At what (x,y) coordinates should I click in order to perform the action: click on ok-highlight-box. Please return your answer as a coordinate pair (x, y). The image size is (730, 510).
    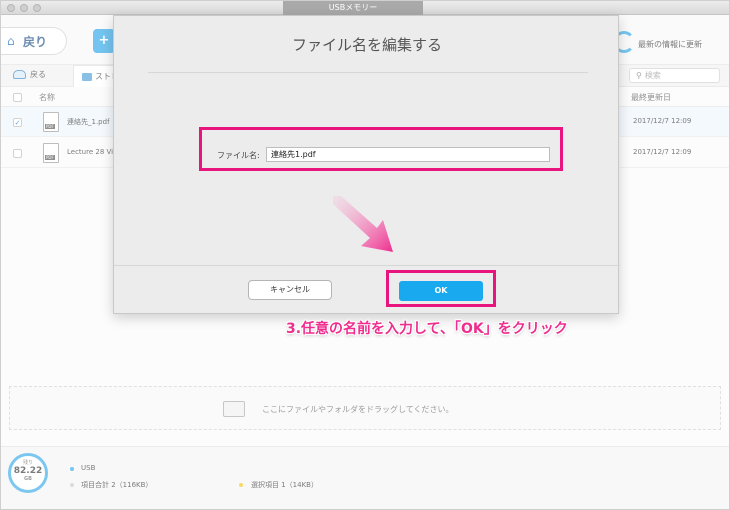
    Looking at the image, I should click on (441, 288).